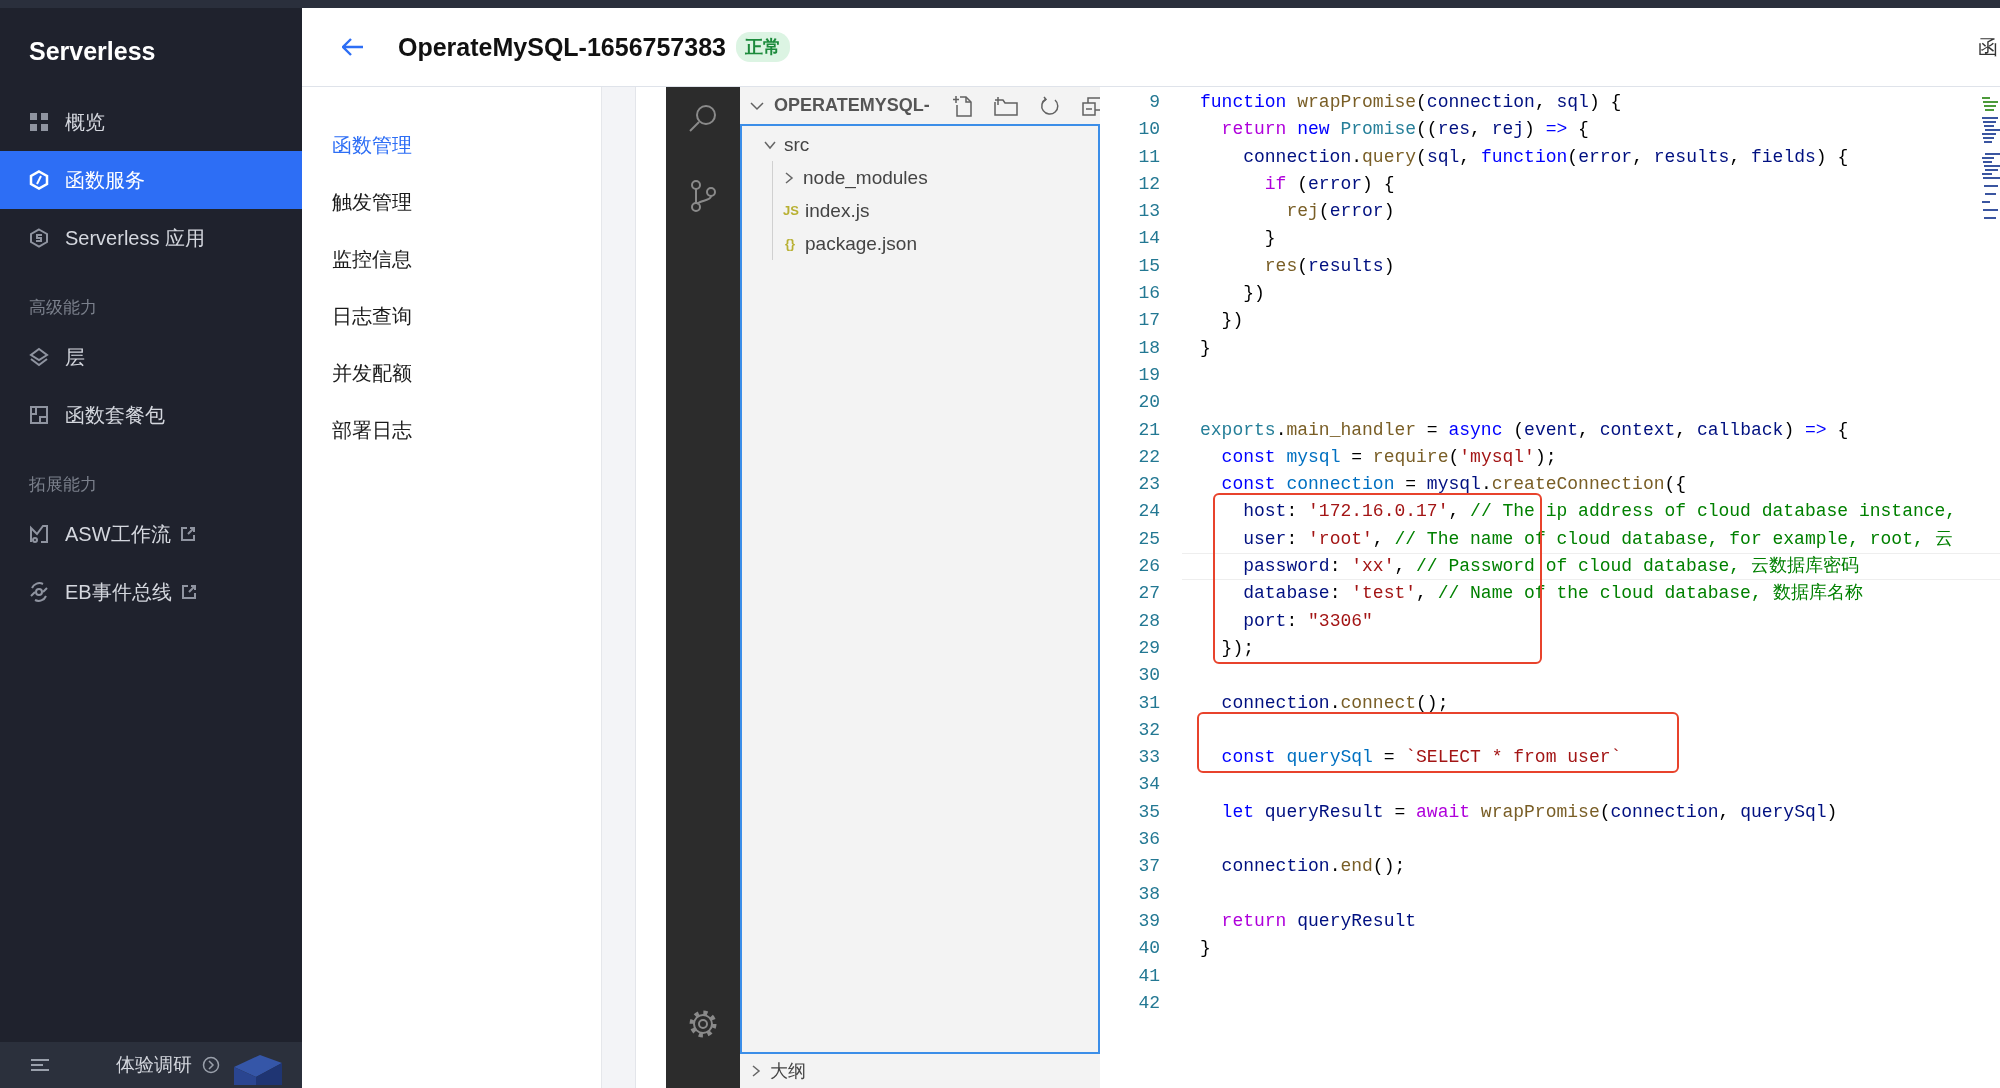 This screenshot has width=2000, height=1088. Describe the element at coordinates (1148, 730) in the screenshot. I see `line-number: 32` at that location.